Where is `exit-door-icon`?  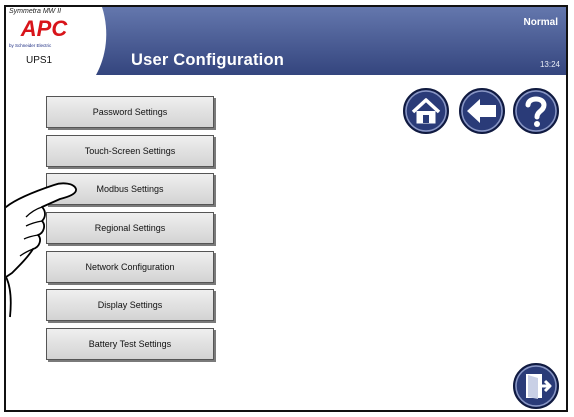 exit-door-icon is located at coordinates (536, 386).